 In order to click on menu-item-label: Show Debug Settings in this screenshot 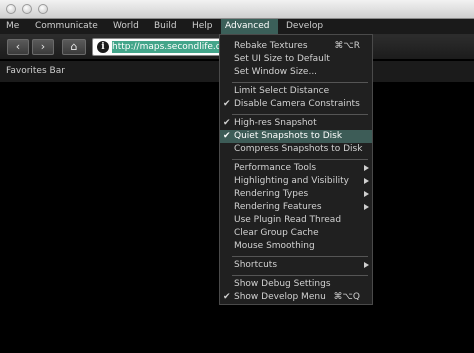, I will do `click(282, 284)`.